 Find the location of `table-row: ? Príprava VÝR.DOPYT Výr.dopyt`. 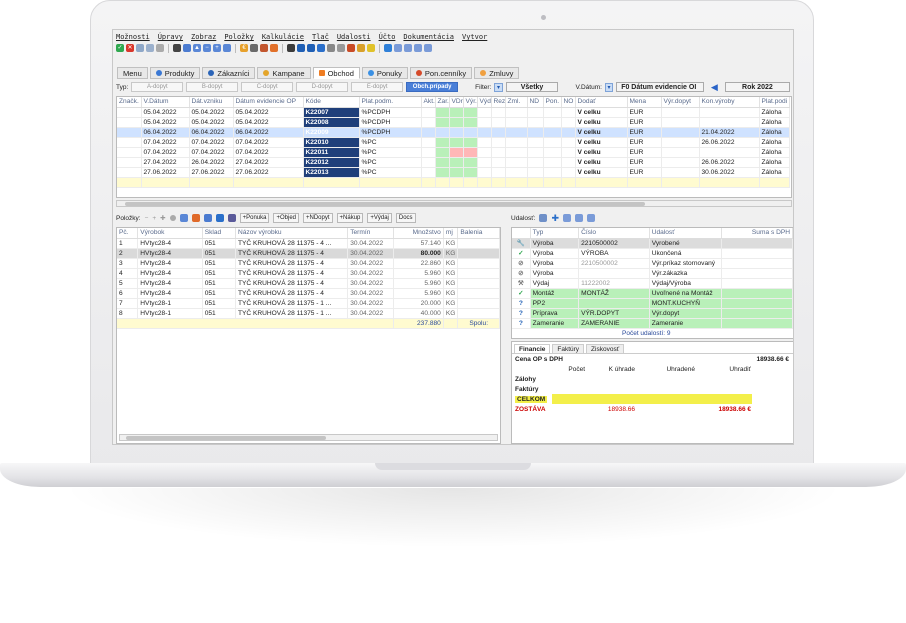

table-row: ? Príprava VÝR.DOPYT Výr.dopyt is located at coordinates (652, 313).